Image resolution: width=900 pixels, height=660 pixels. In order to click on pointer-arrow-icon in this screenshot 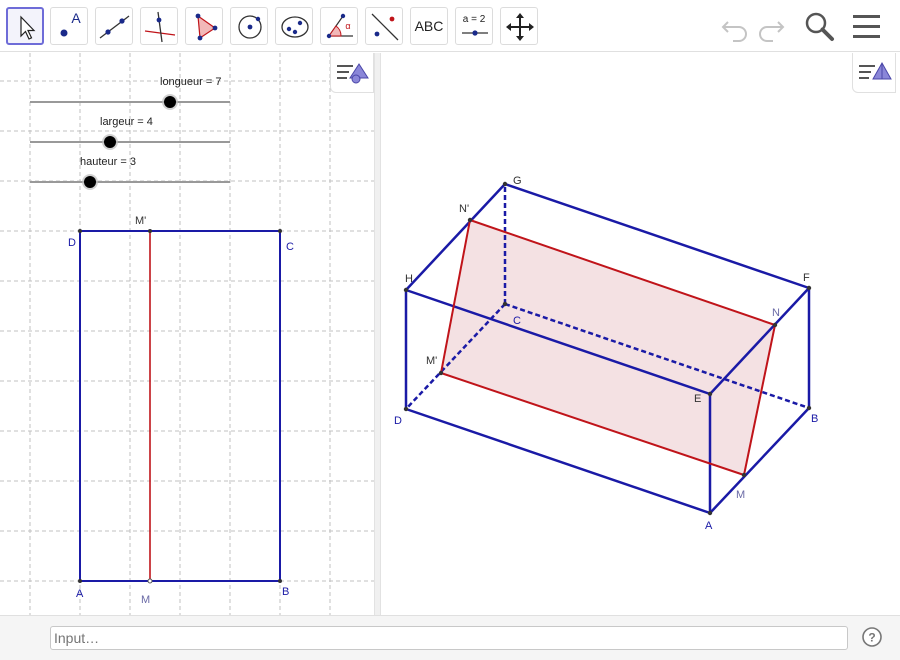, I will do `click(28, 27)`.